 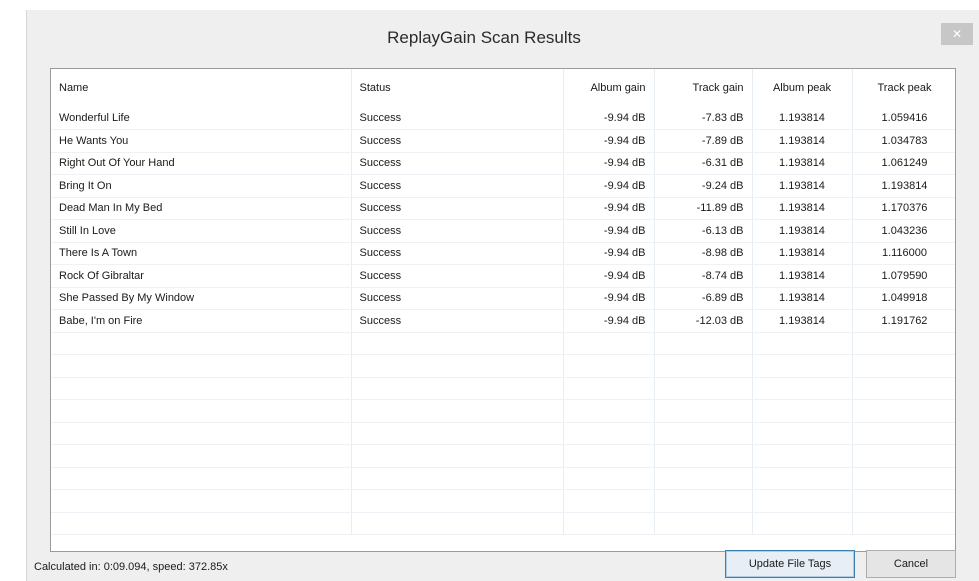 I want to click on cancel-button: Cancel, so click(x=911, y=564).